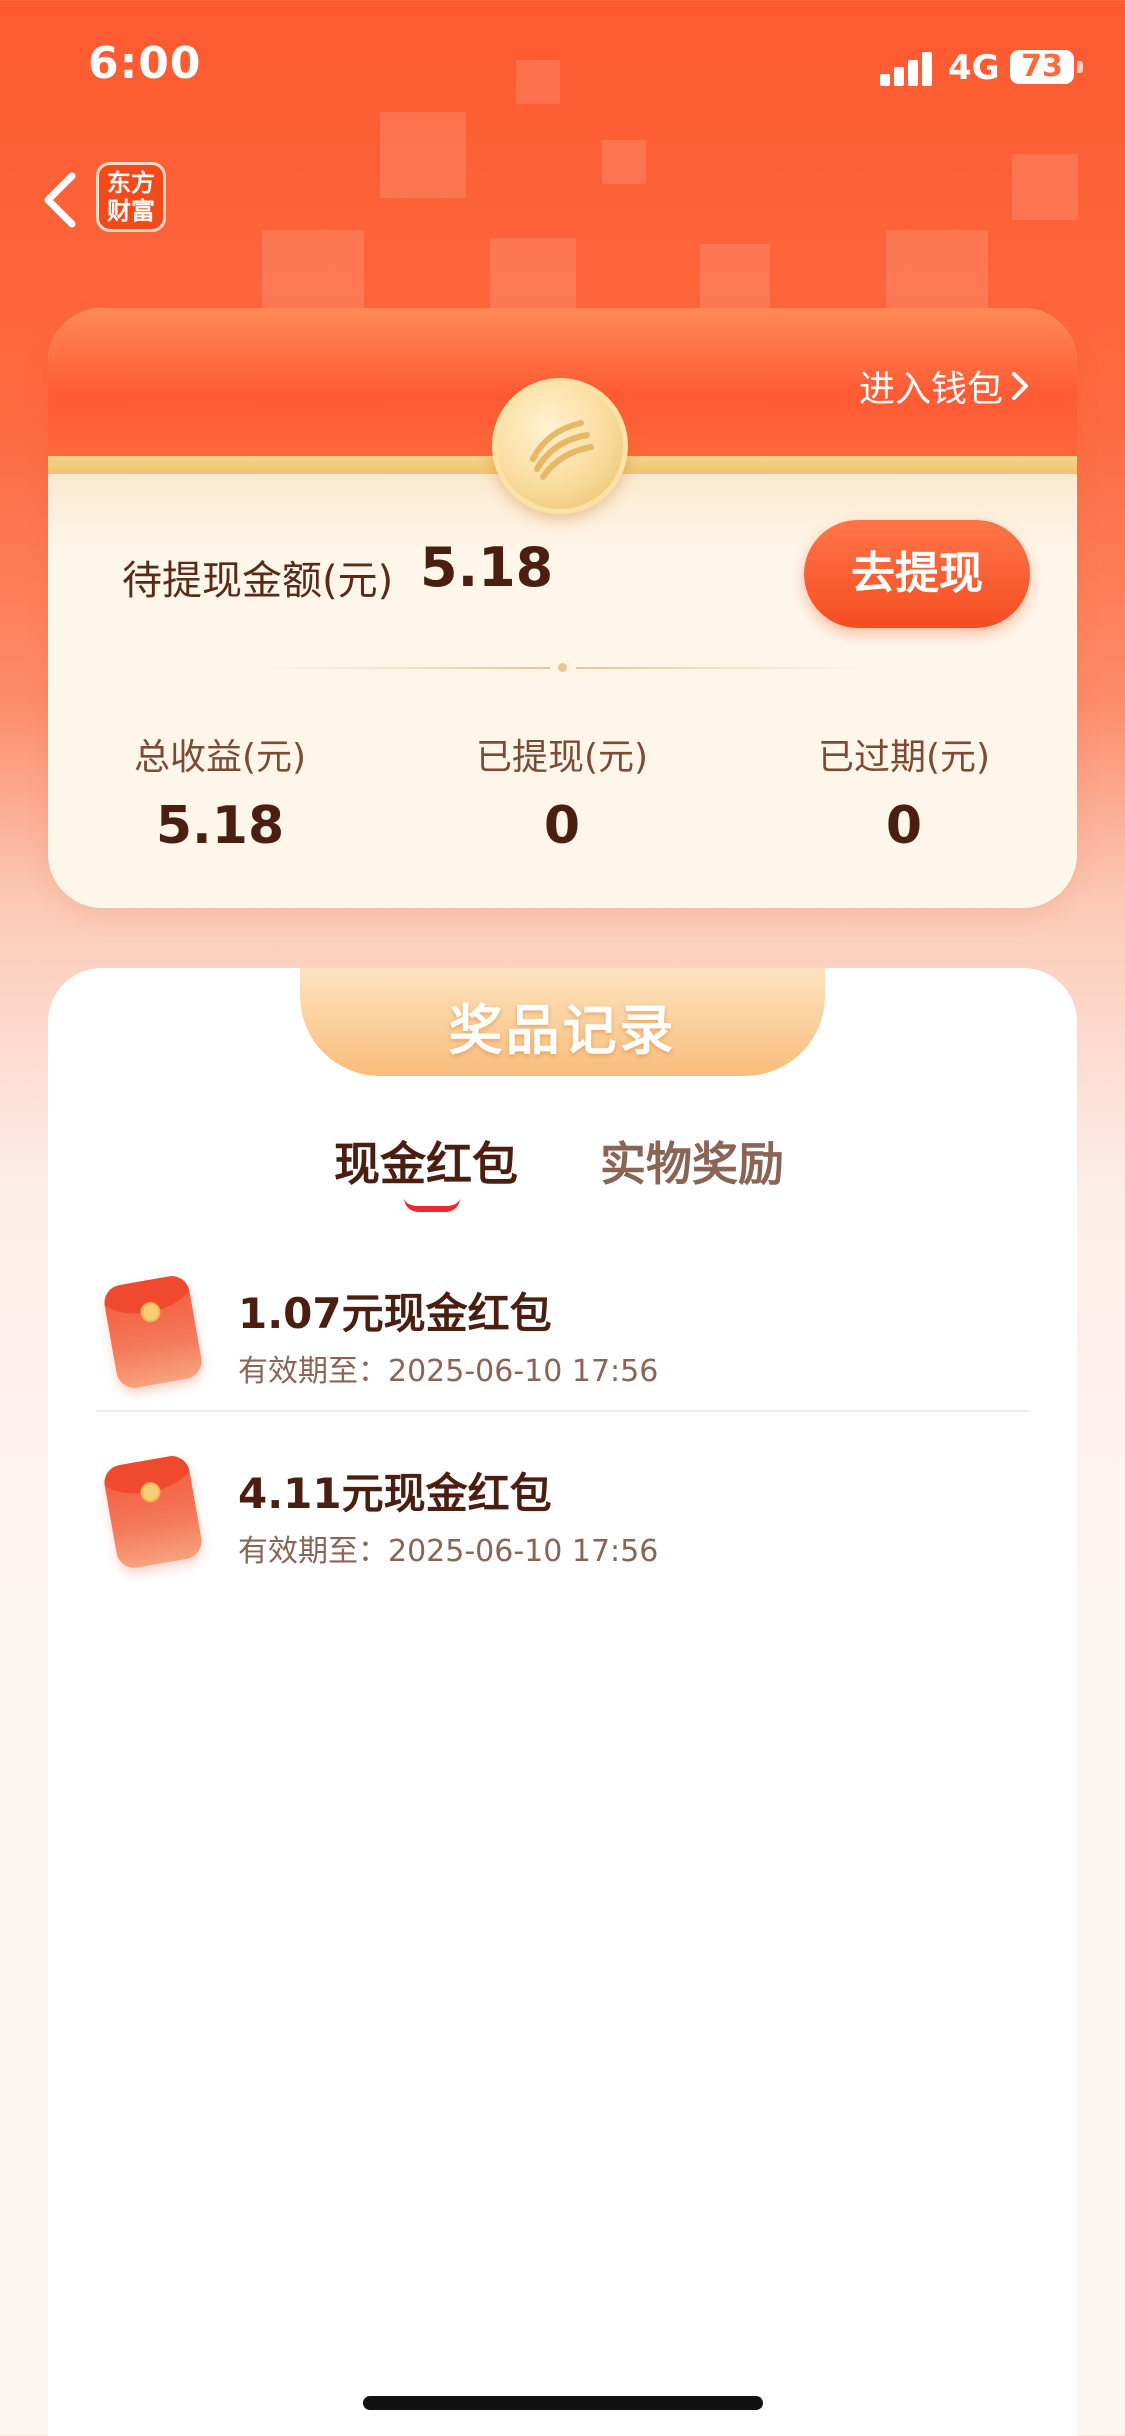 The image size is (1125, 2436). Describe the element at coordinates (395, 1493) in the screenshot. I see `record-title: 4.11元现金红包` at that location.